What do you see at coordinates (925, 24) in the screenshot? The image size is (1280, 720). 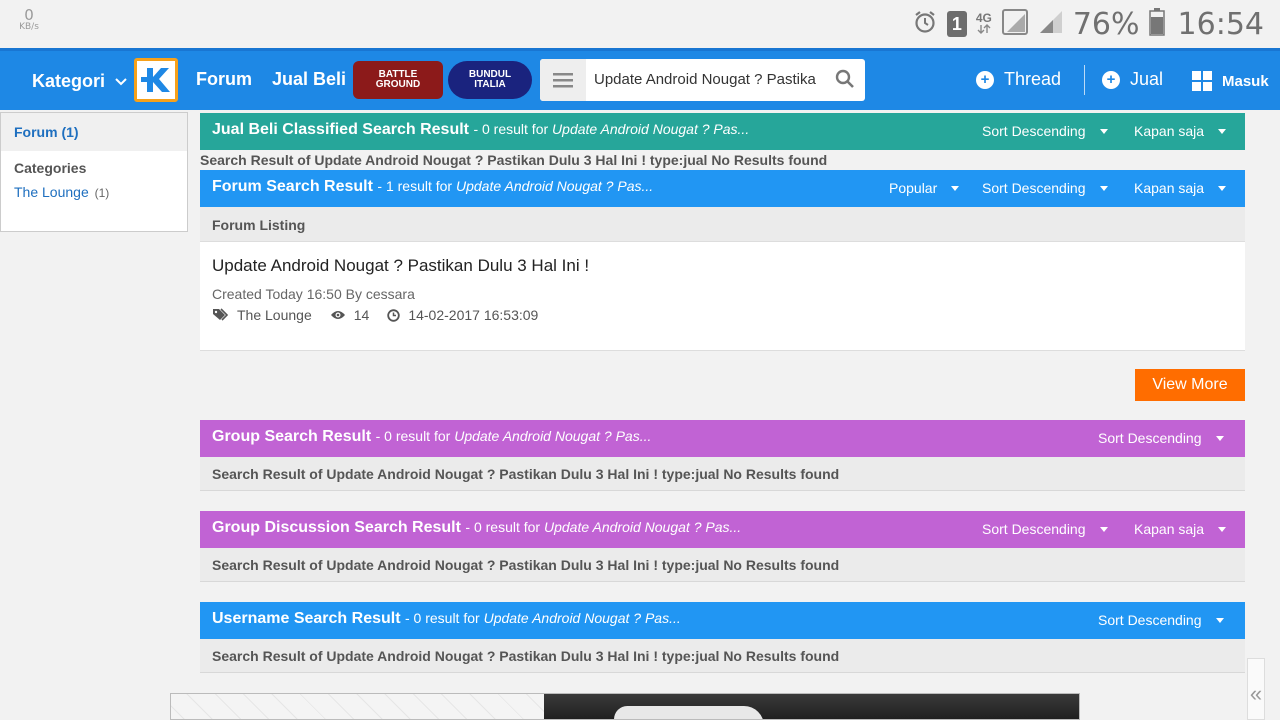 I see `alarm-icon` at bounding box center [925, 24].